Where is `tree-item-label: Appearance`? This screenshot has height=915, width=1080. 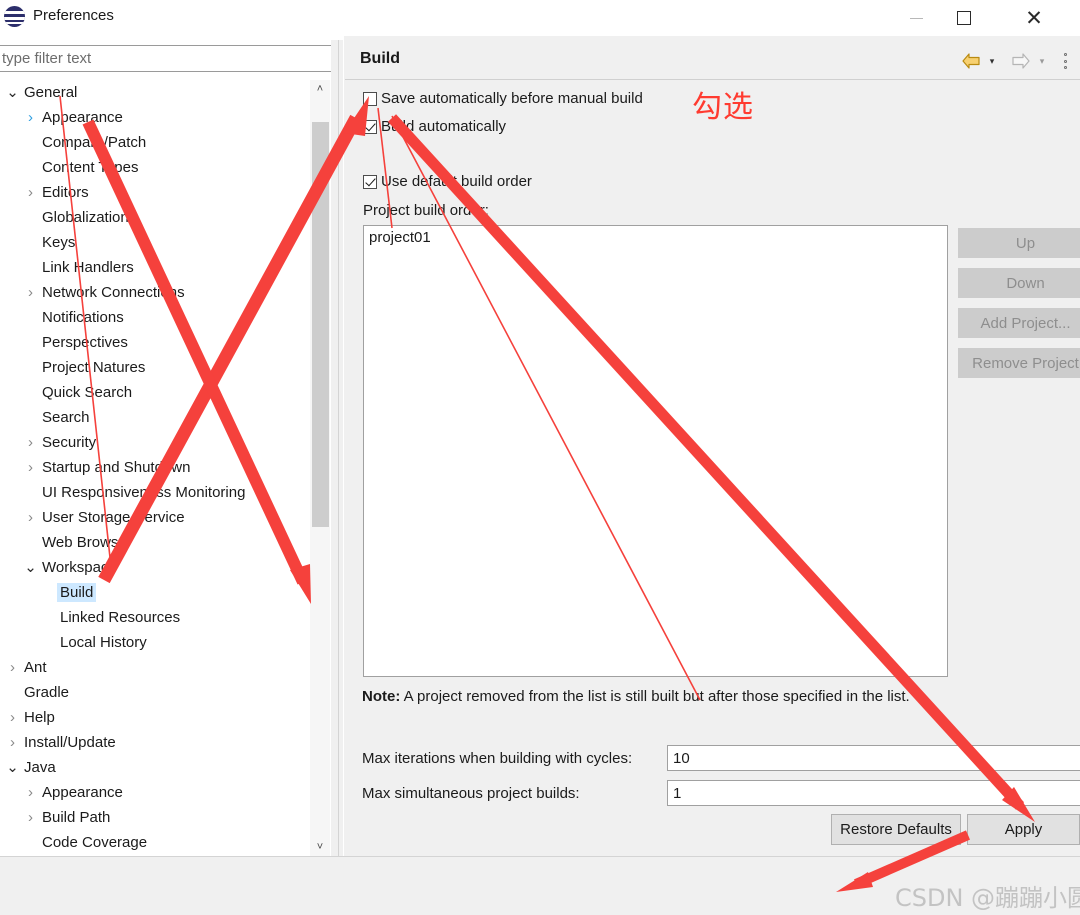
tree-item-label: Appearance is located at coordinates (82, 792).